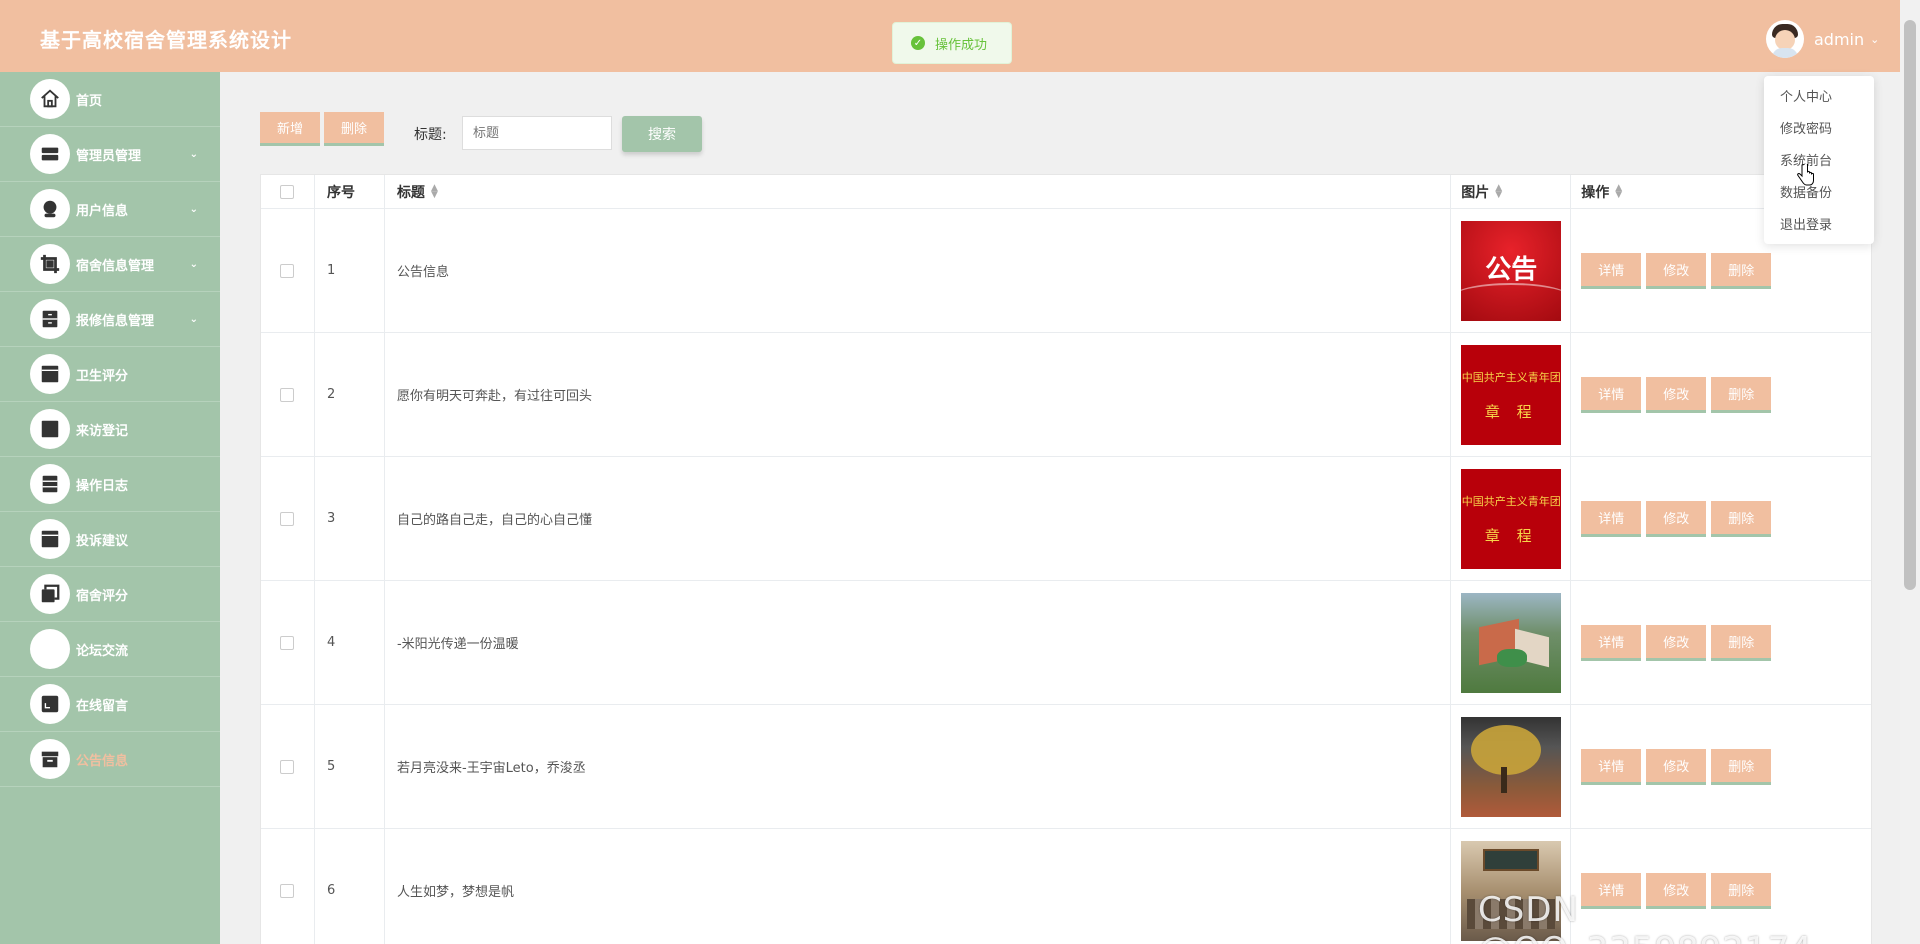 The image size is (1920, 944). What do you see at coordinates (110, 539) in the screenshot?
I see `sidebar-item-complaints: 投诉建议` at bounding box center [110, 539].